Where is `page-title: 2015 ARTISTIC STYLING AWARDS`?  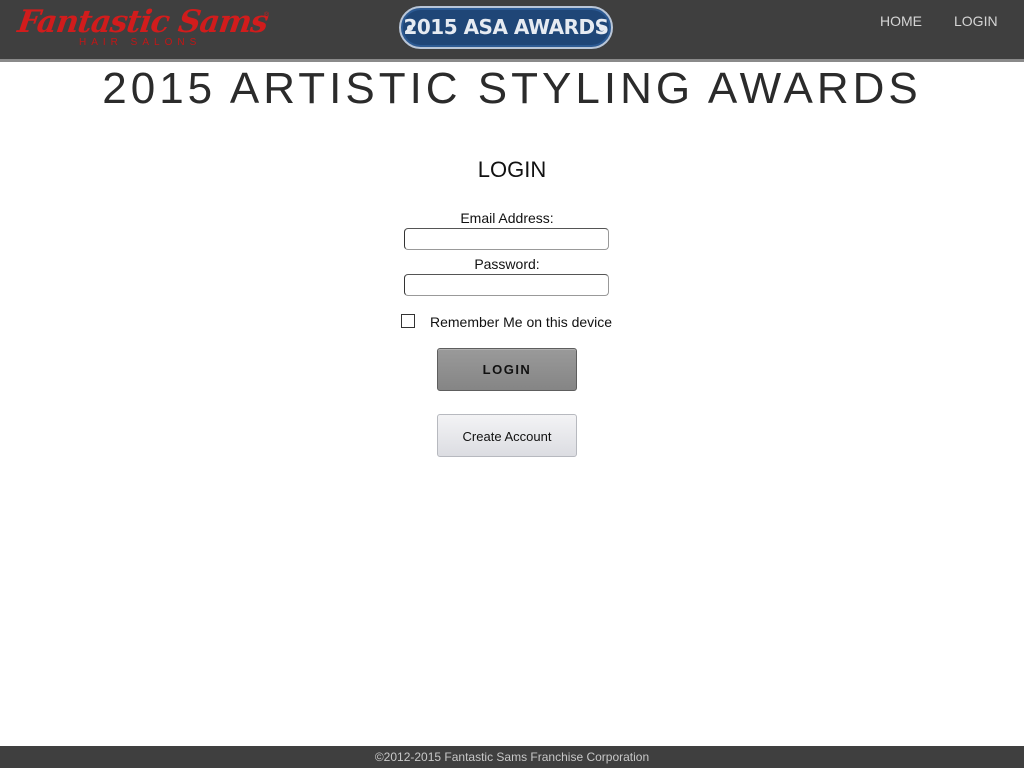
page-title: 2015 ARTISTIC STYLING AWARDS is located at coordinates (512, 88).